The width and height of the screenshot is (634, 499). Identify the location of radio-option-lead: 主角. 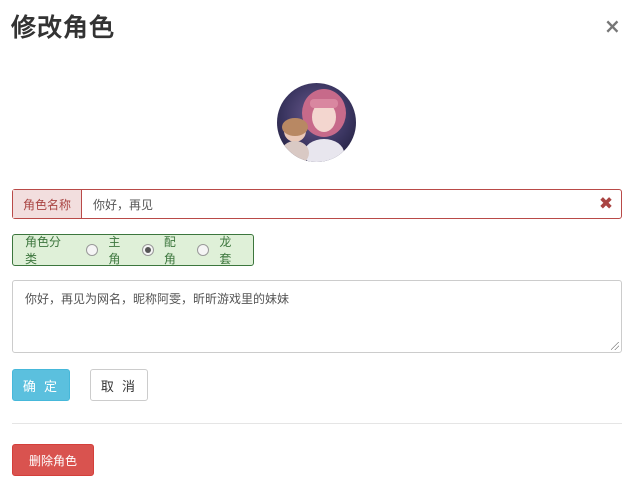
(109, 250).